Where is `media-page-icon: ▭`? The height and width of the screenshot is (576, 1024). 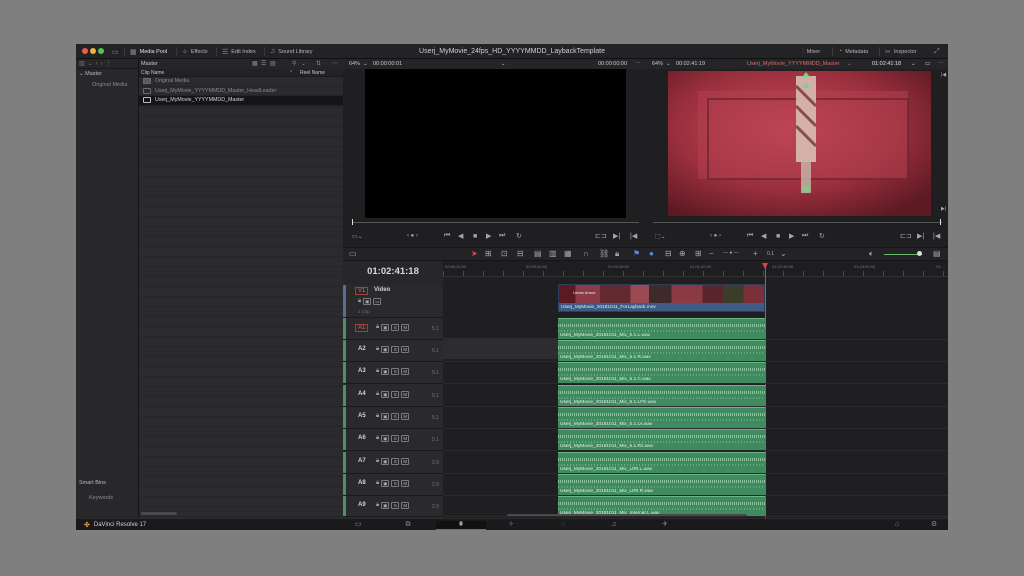 media-page-icon: ▭ is located at coordinates (358, 525).